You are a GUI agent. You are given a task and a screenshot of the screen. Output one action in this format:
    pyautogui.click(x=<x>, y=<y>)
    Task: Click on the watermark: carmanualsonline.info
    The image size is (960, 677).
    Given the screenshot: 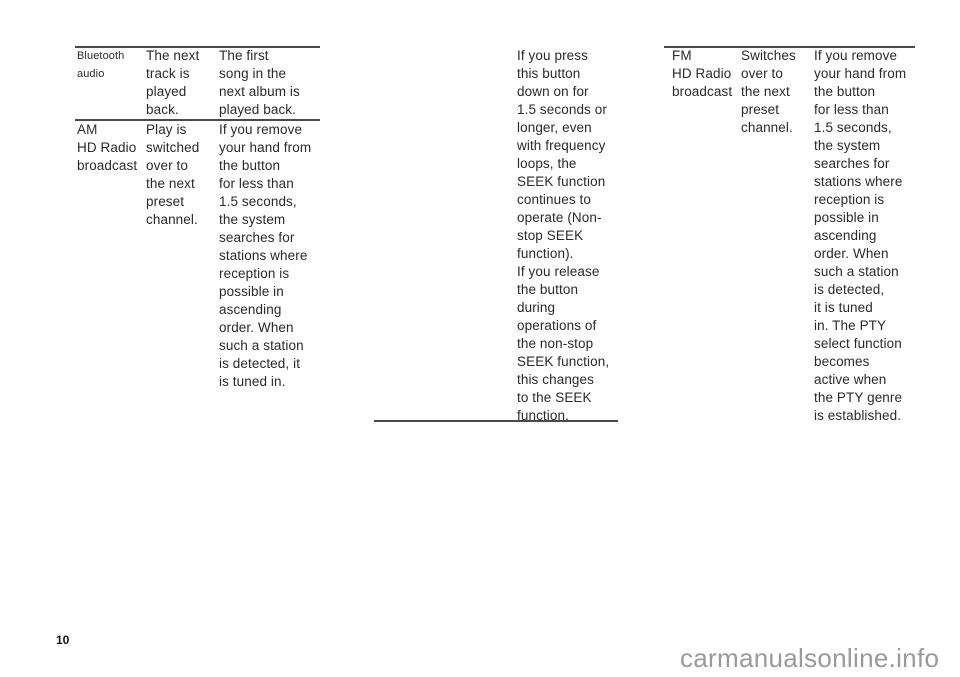 What is the action you would take?
    pyautogui.click(x=810, y=658)
    